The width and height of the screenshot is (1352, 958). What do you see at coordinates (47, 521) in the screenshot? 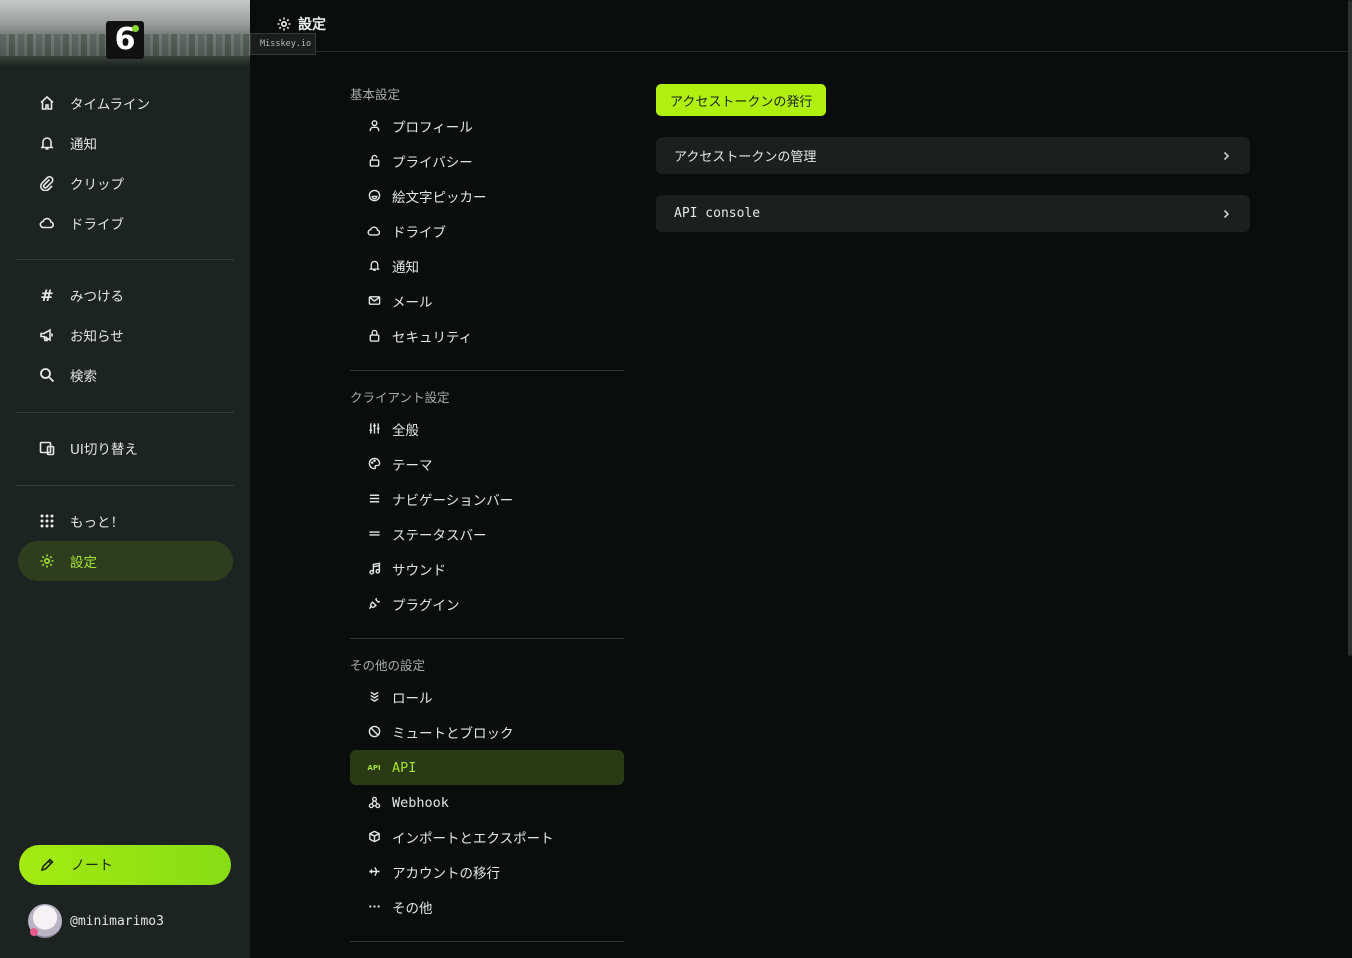
I see `grid-dots-icon` at bounding box center [47, 521].